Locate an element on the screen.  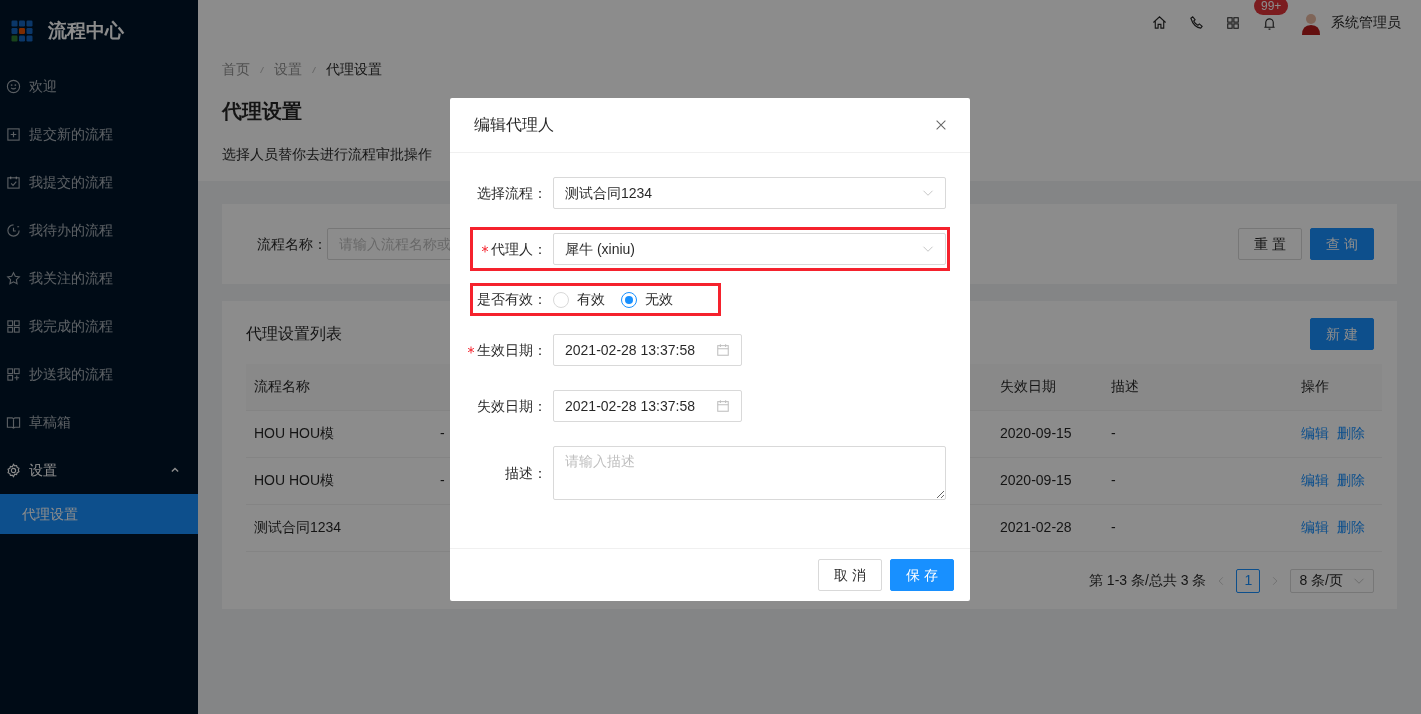
page-description: 选择人员替你去进行流程审批操作 is located at coordinates (327, 154).